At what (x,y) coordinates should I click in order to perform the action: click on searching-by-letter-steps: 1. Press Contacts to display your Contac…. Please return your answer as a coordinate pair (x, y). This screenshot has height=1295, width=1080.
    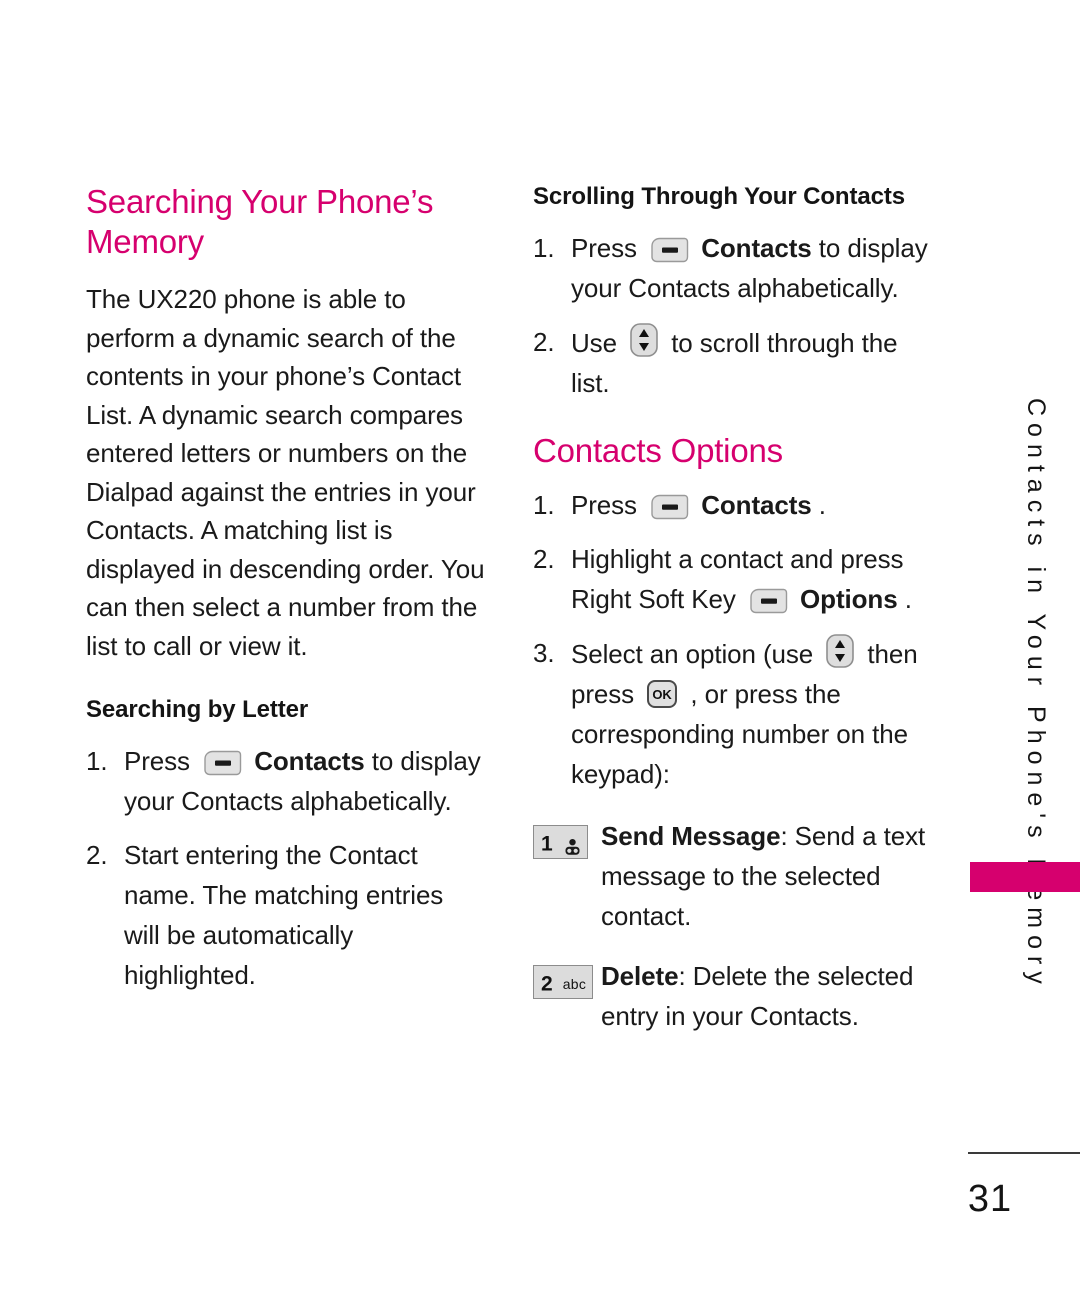
    Looking at the image, I should click on (286, 868).